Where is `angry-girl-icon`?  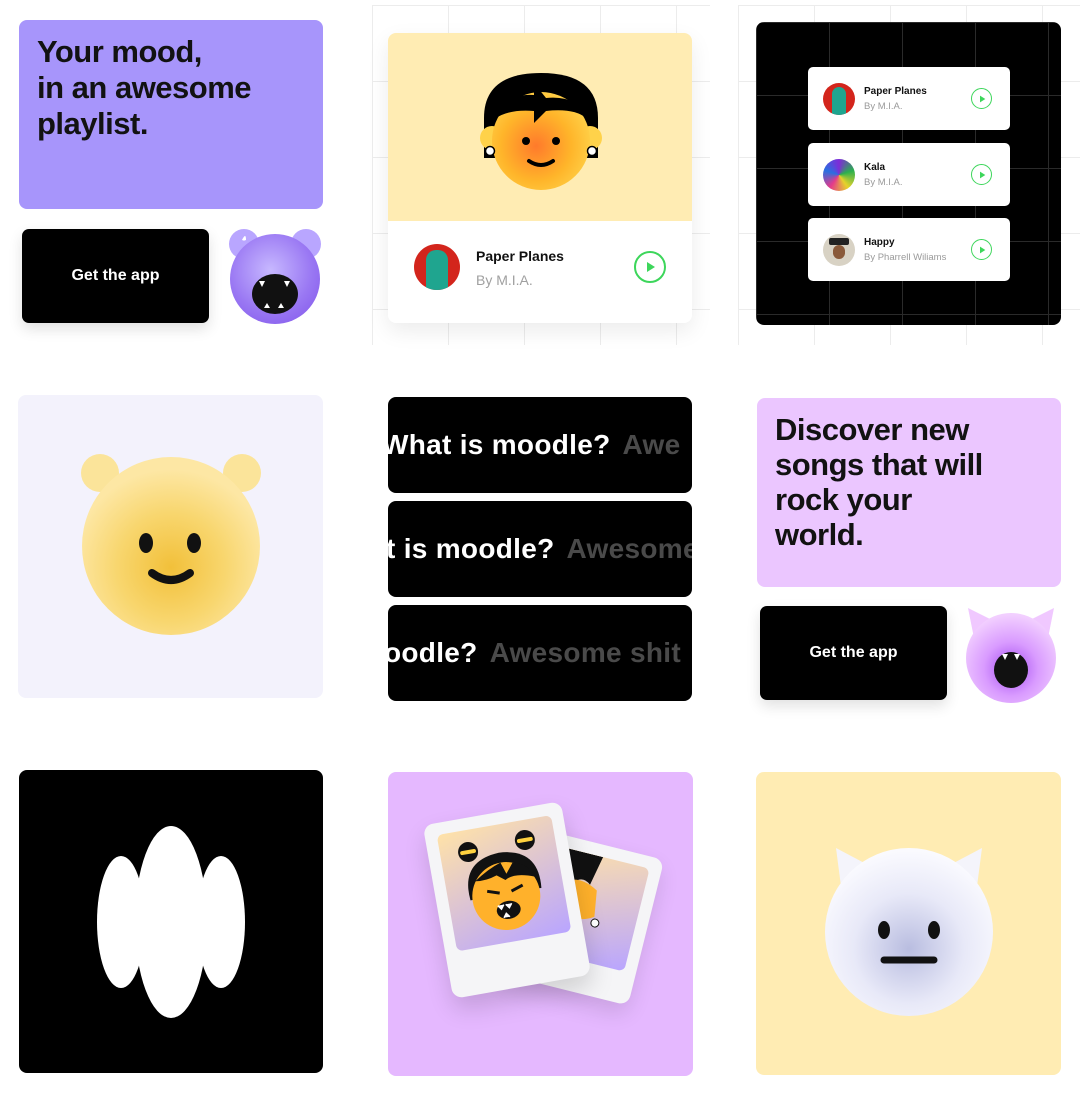
angry-girl-icon is located at coordinates (500, 880).